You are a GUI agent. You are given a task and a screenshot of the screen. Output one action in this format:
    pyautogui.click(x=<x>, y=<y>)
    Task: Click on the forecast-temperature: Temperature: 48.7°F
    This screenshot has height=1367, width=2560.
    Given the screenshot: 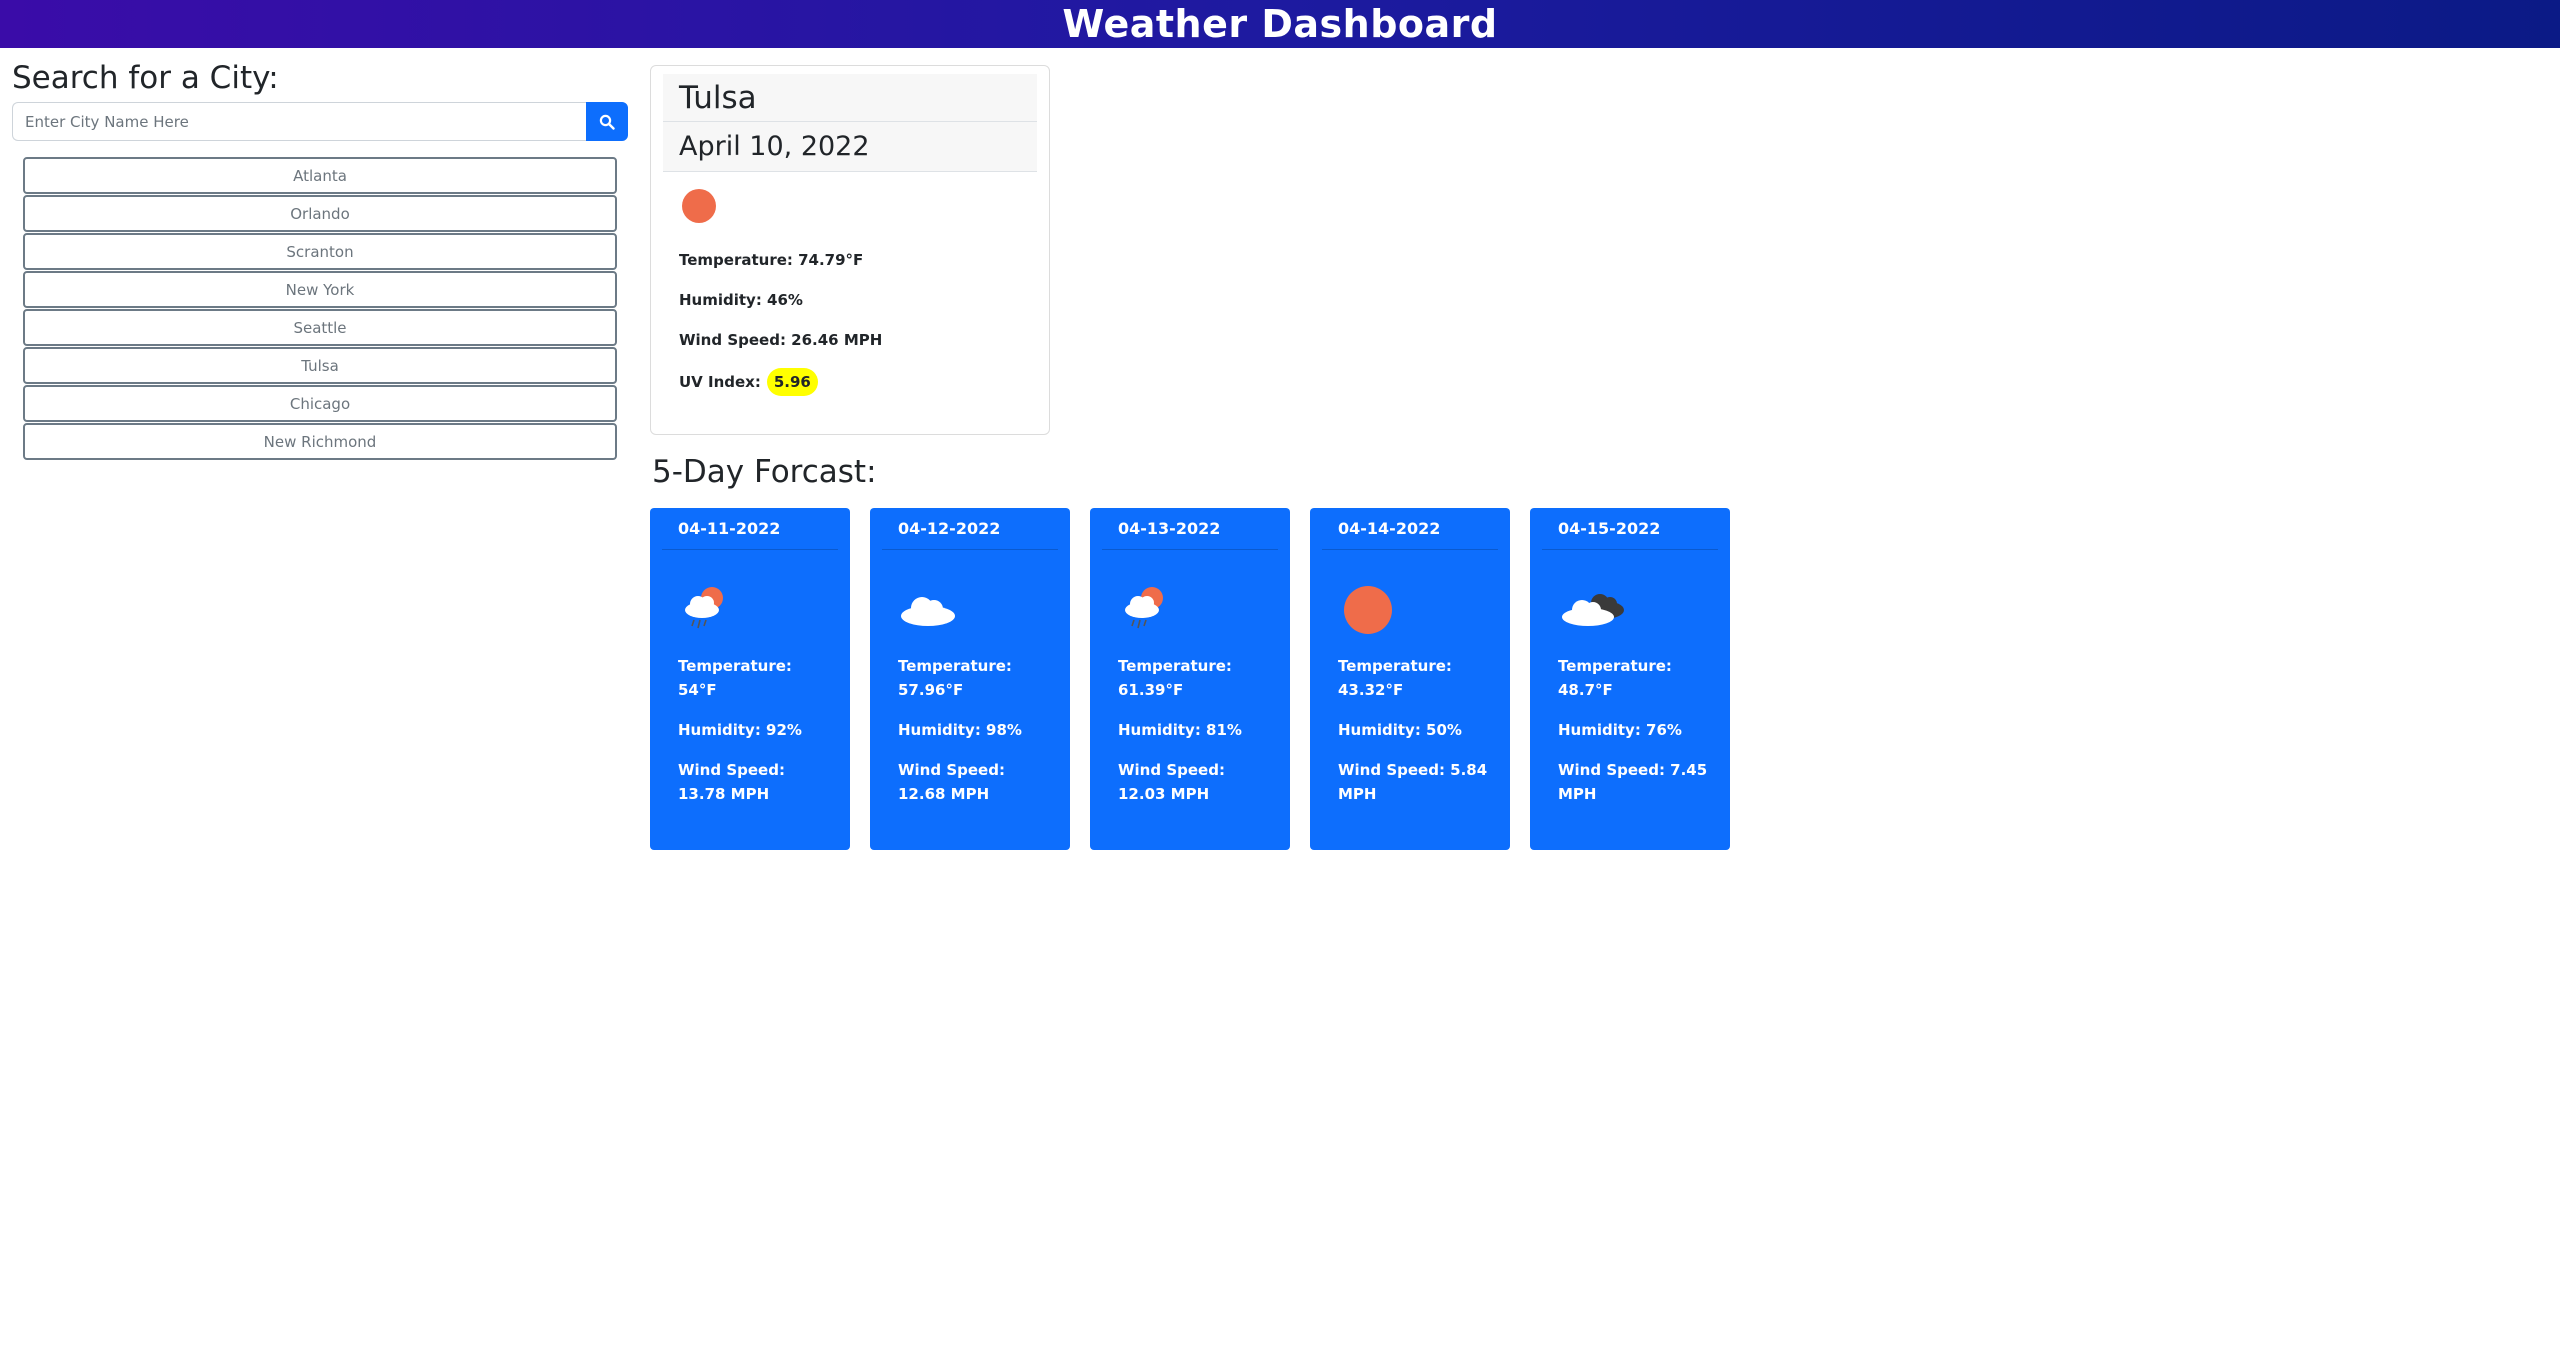 What is the action you would take?
    pyautogui.click(x=1615, y=678)
    